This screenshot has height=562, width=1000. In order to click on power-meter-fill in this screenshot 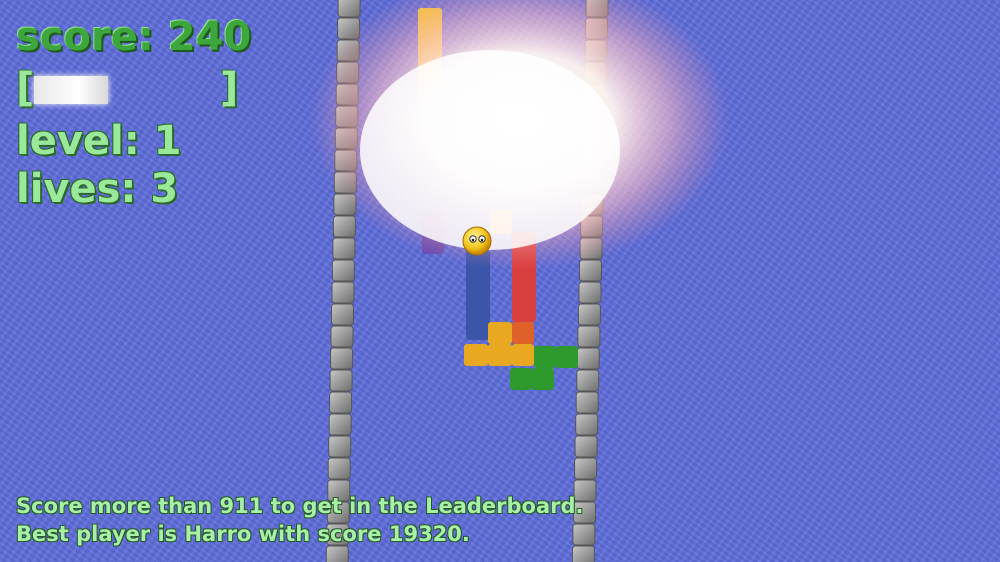, I will do `click(71, 90)`.